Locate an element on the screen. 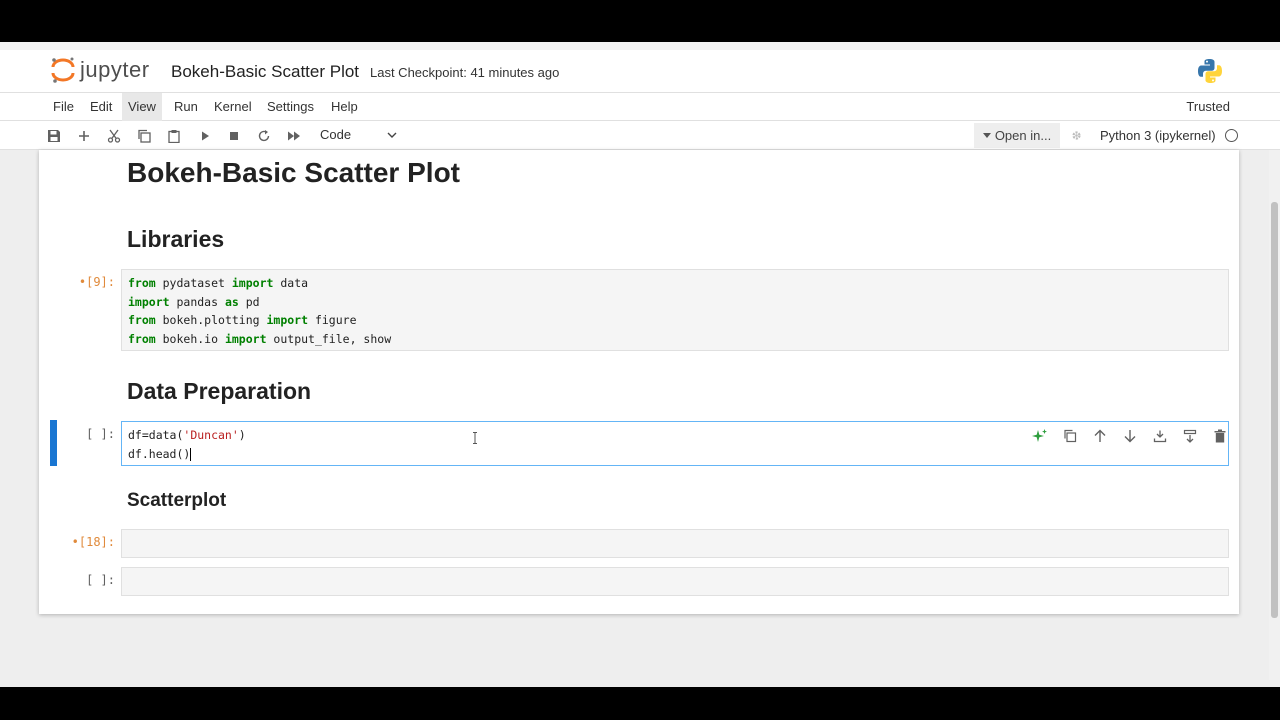 The height and width of the screenshot is (720, 1280). sparkle-ai-icon is located at coordinates (1040, 436).